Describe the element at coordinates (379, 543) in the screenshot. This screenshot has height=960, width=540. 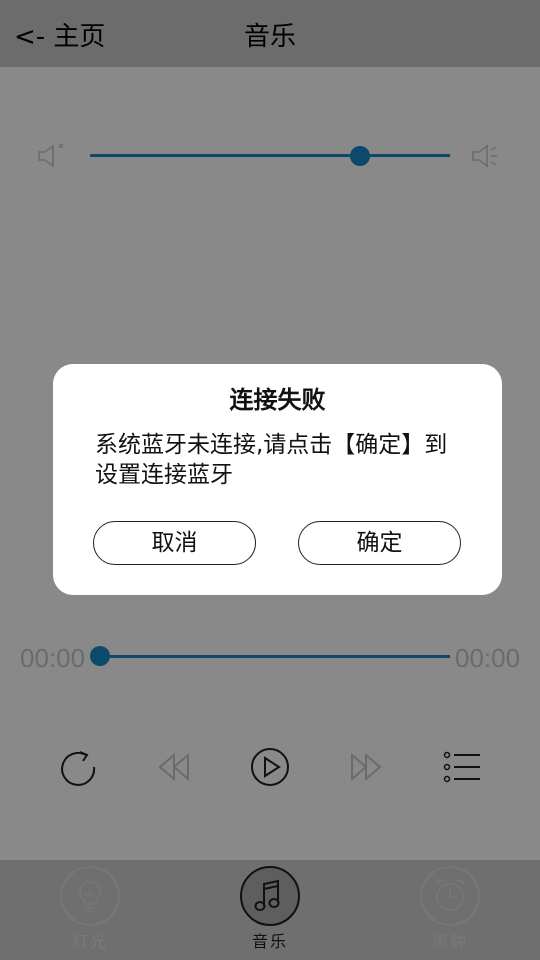
I see `confirm-button: 确定` at that location.